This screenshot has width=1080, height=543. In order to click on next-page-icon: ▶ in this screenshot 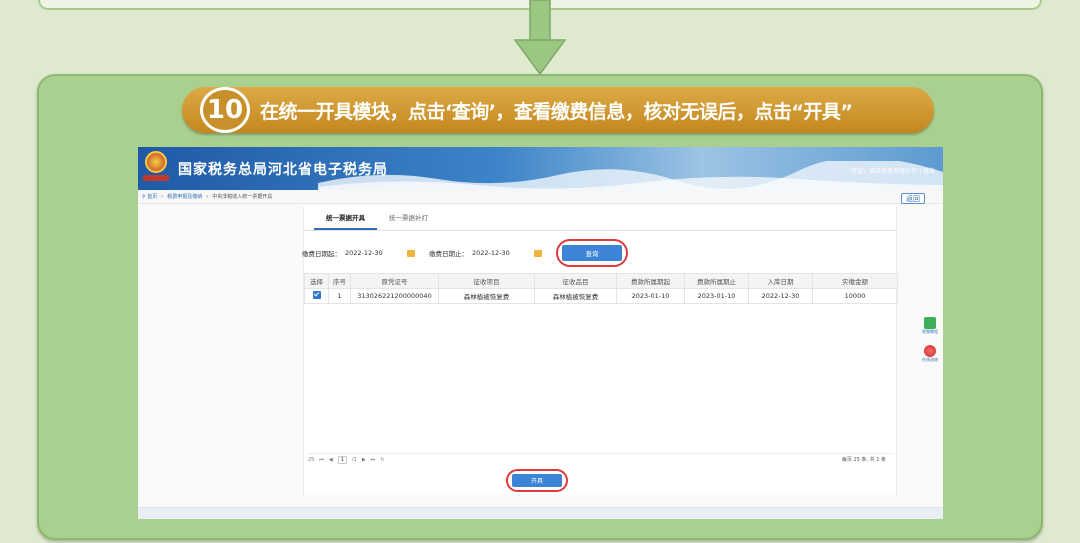, I will do `click(364, 460)`.